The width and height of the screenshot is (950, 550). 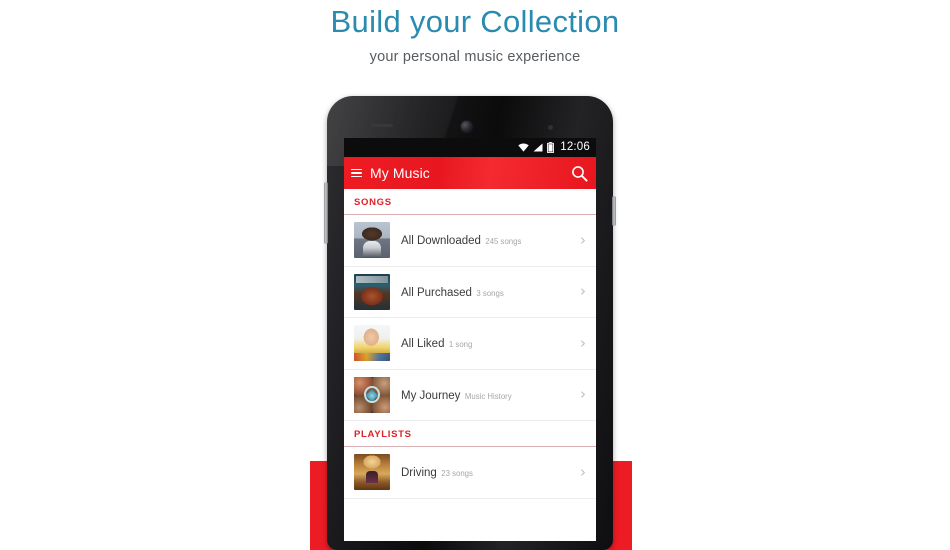 I want to click on battery-icon, so click(x=551, y=147).